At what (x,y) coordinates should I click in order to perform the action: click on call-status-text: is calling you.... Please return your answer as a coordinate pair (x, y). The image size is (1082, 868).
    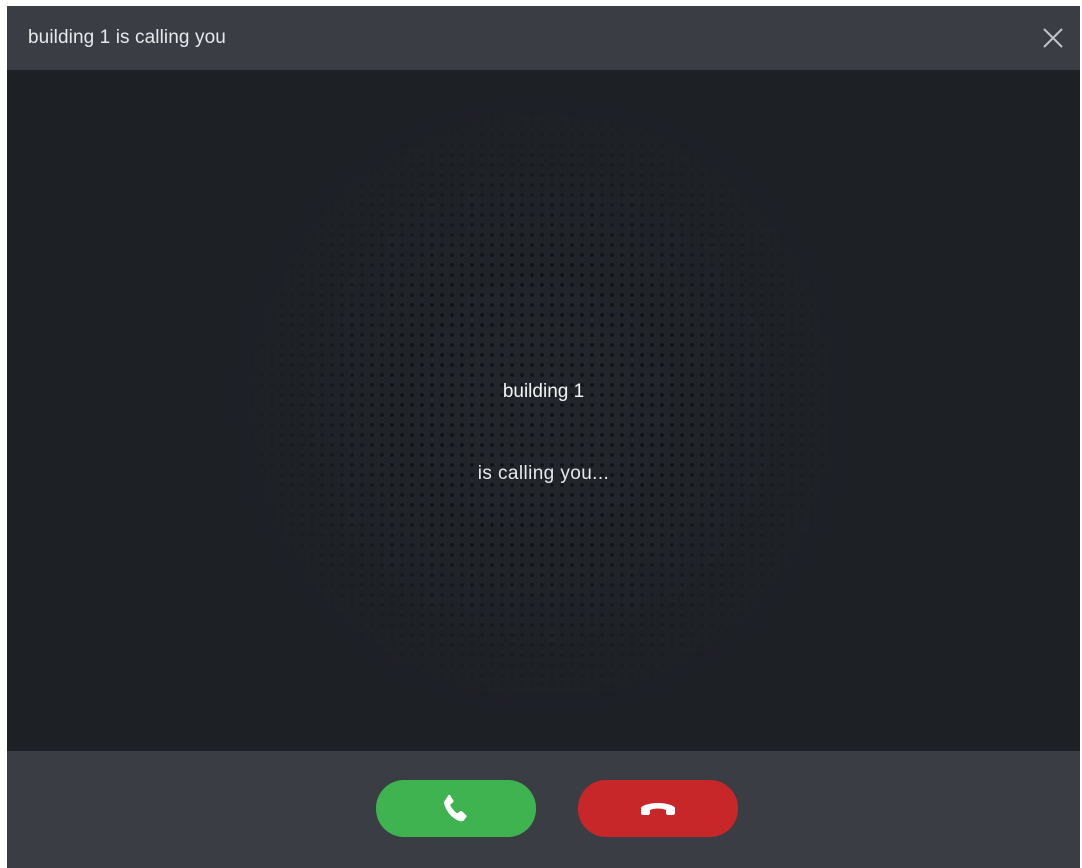
    Looking at the image, I should click on (543, 473).